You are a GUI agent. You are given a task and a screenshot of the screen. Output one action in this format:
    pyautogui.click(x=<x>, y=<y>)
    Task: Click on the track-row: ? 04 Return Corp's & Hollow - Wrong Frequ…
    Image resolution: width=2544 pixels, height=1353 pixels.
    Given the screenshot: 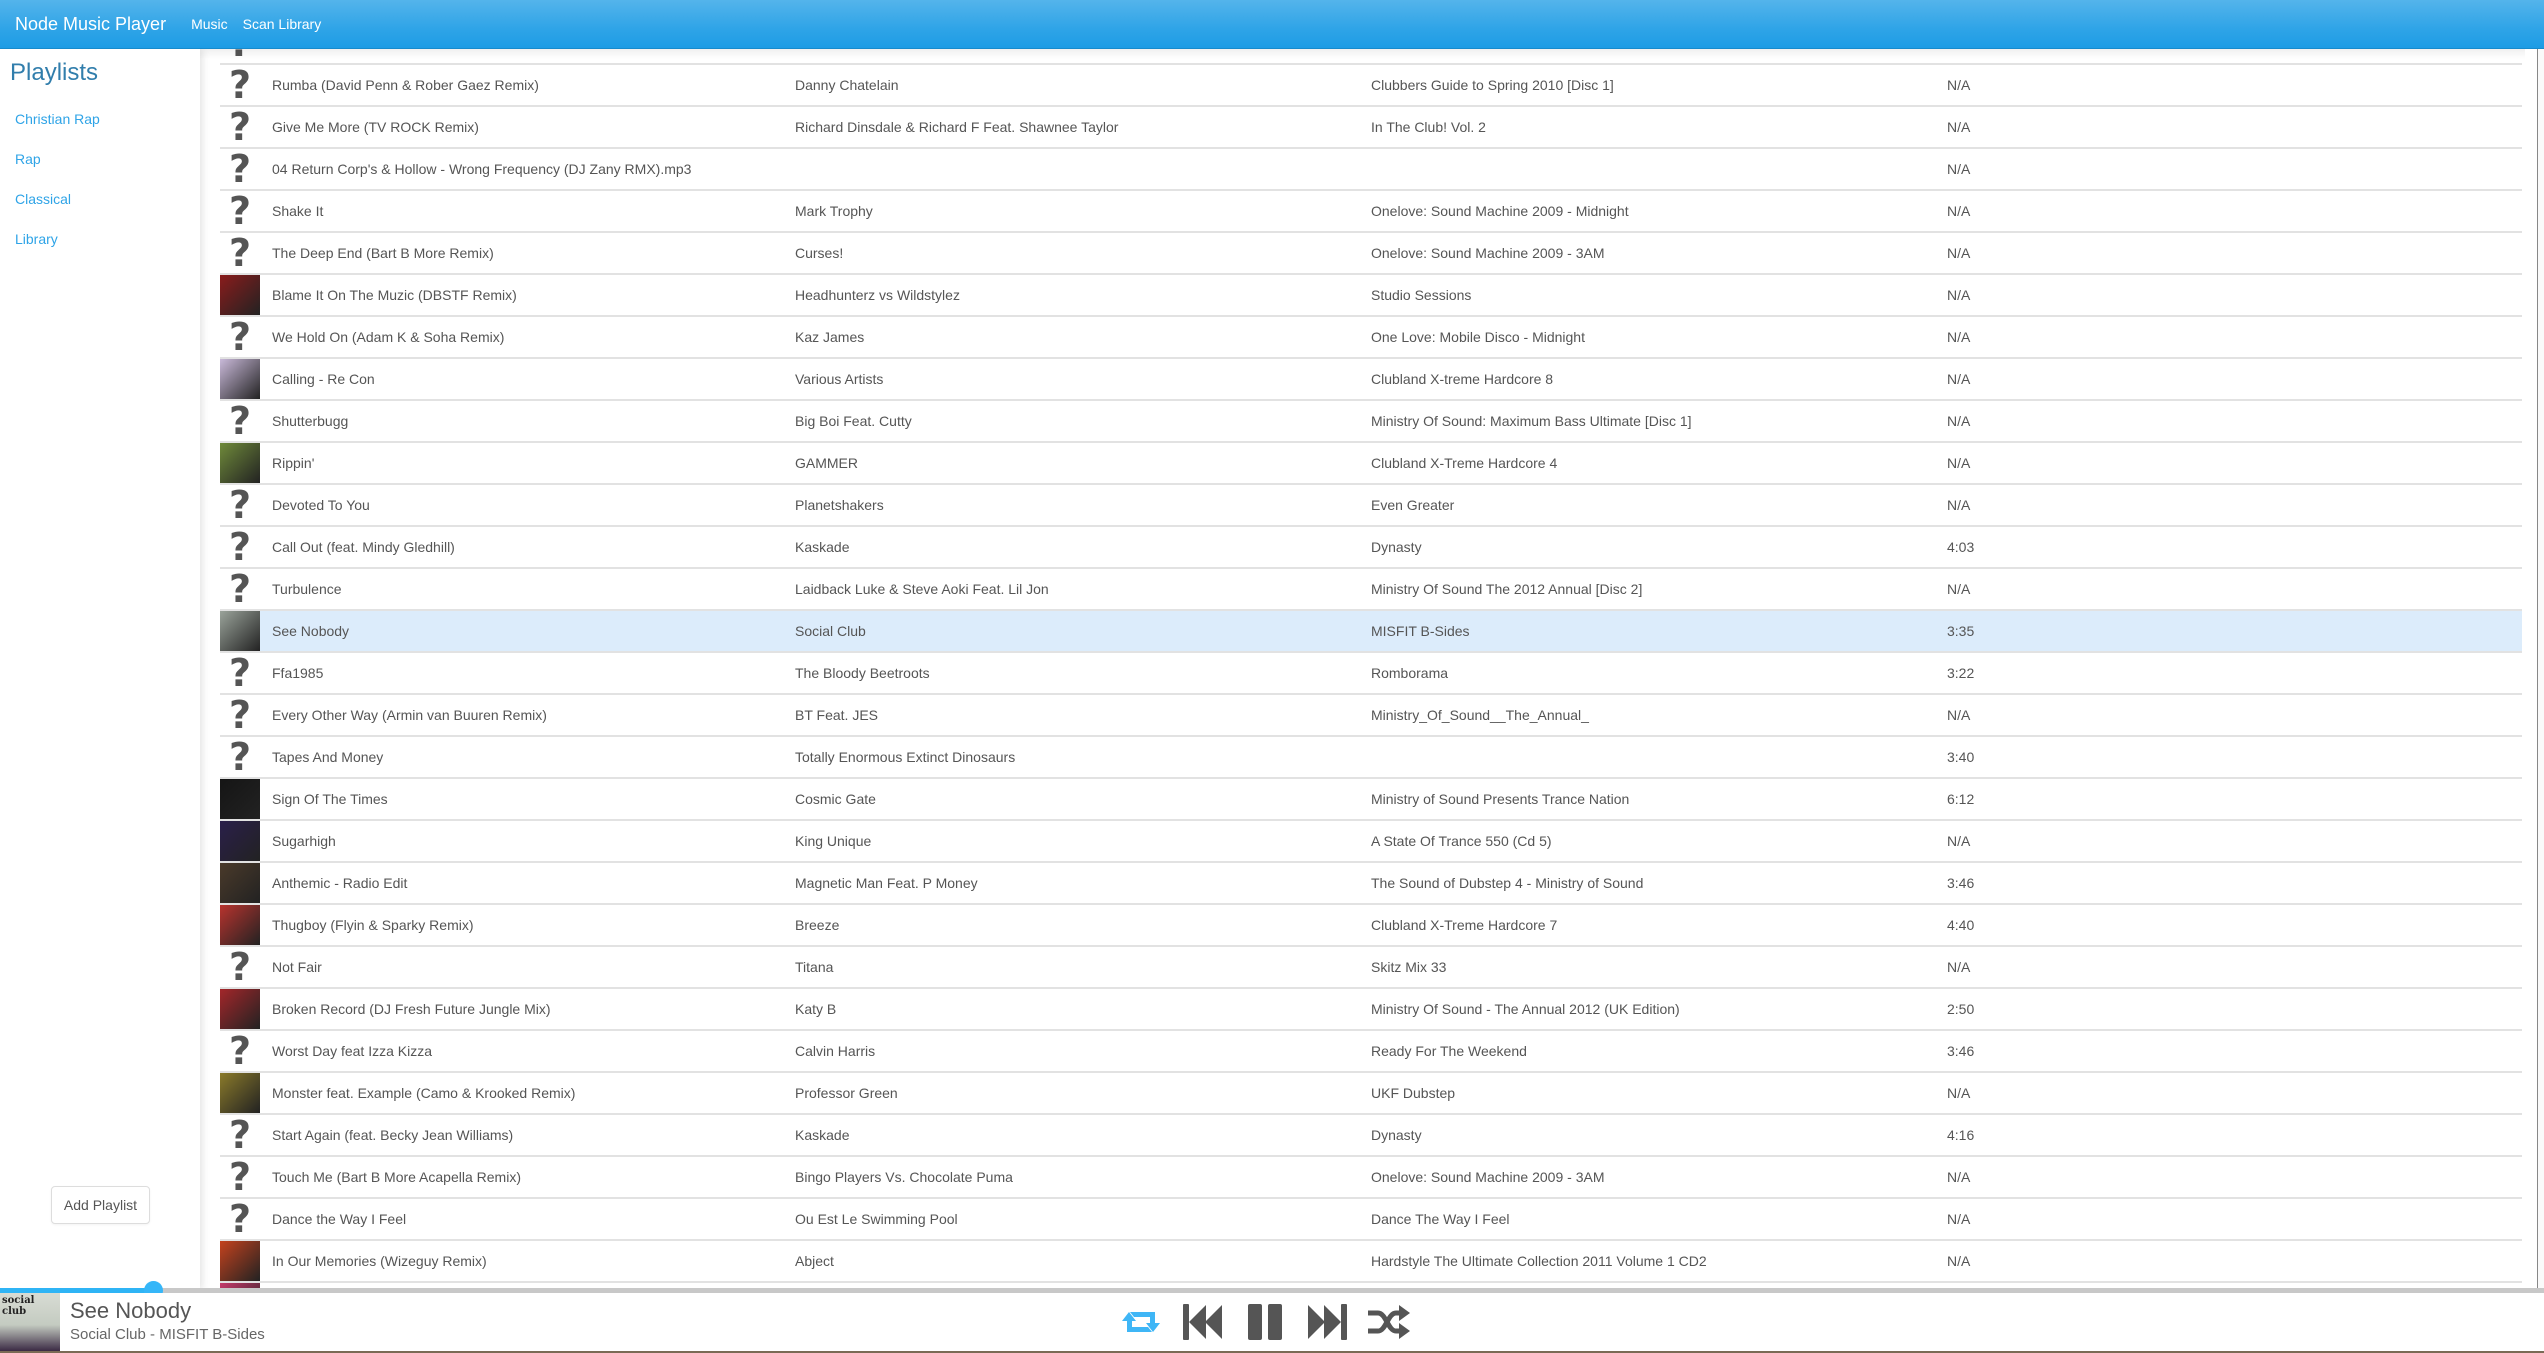 What is the action you would take?
    pyautogui.click(x=1371, y=169)
    